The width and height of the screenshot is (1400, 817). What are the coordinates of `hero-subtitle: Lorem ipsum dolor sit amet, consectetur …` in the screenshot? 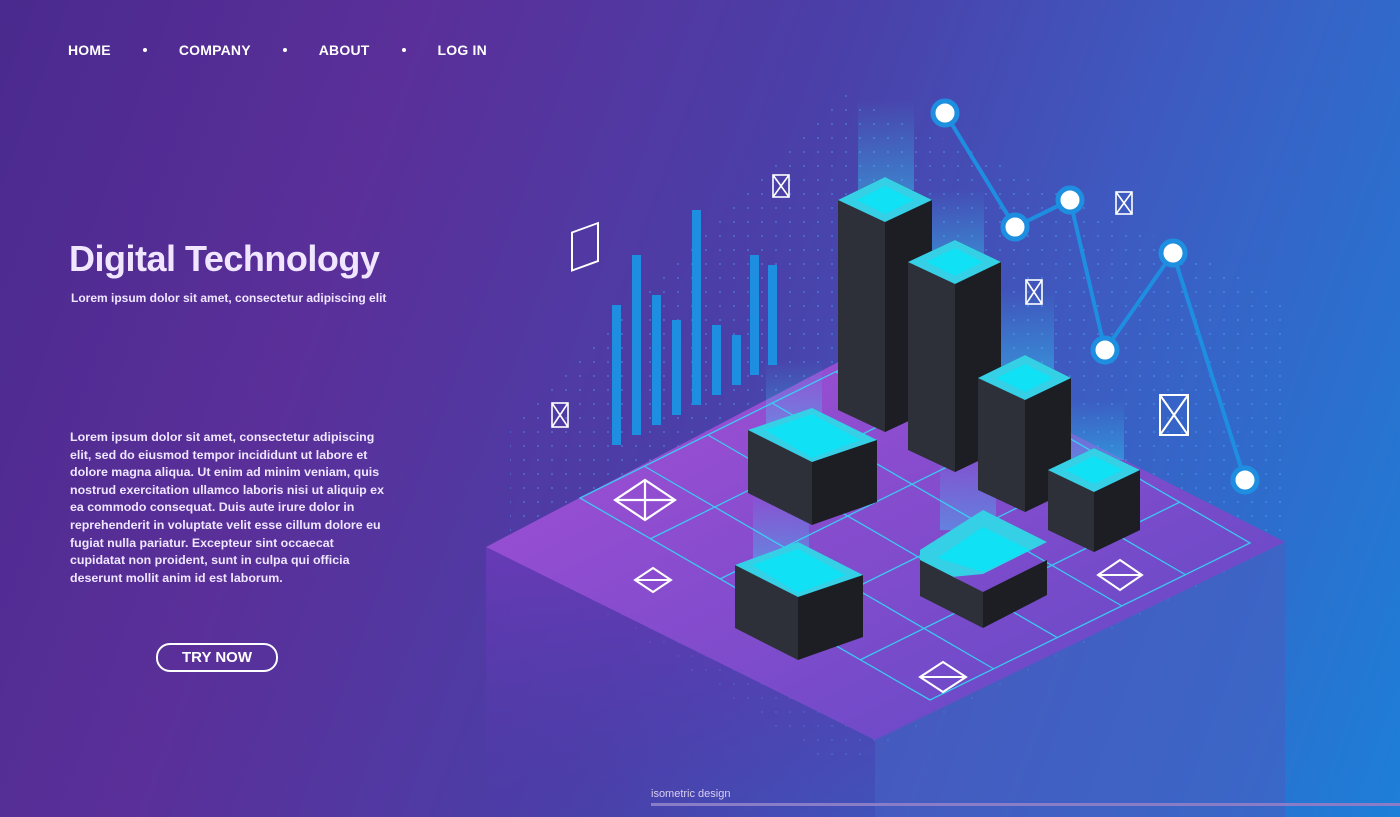 It's located at (229, 298).